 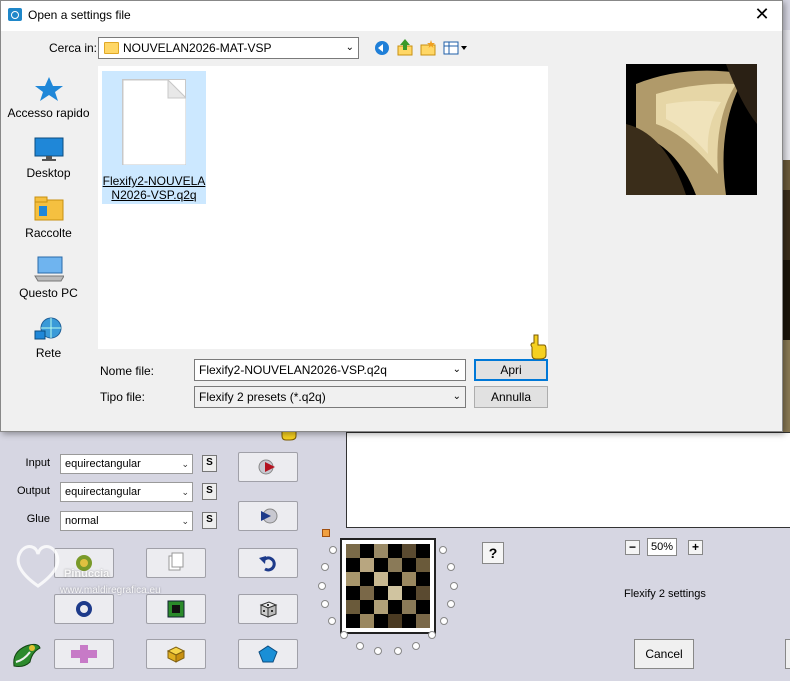 What do you see at coordinates (665, 594) in the screenshot?
I see `settings-label: Flexify 2 settings` at bounding box center [665, 594].